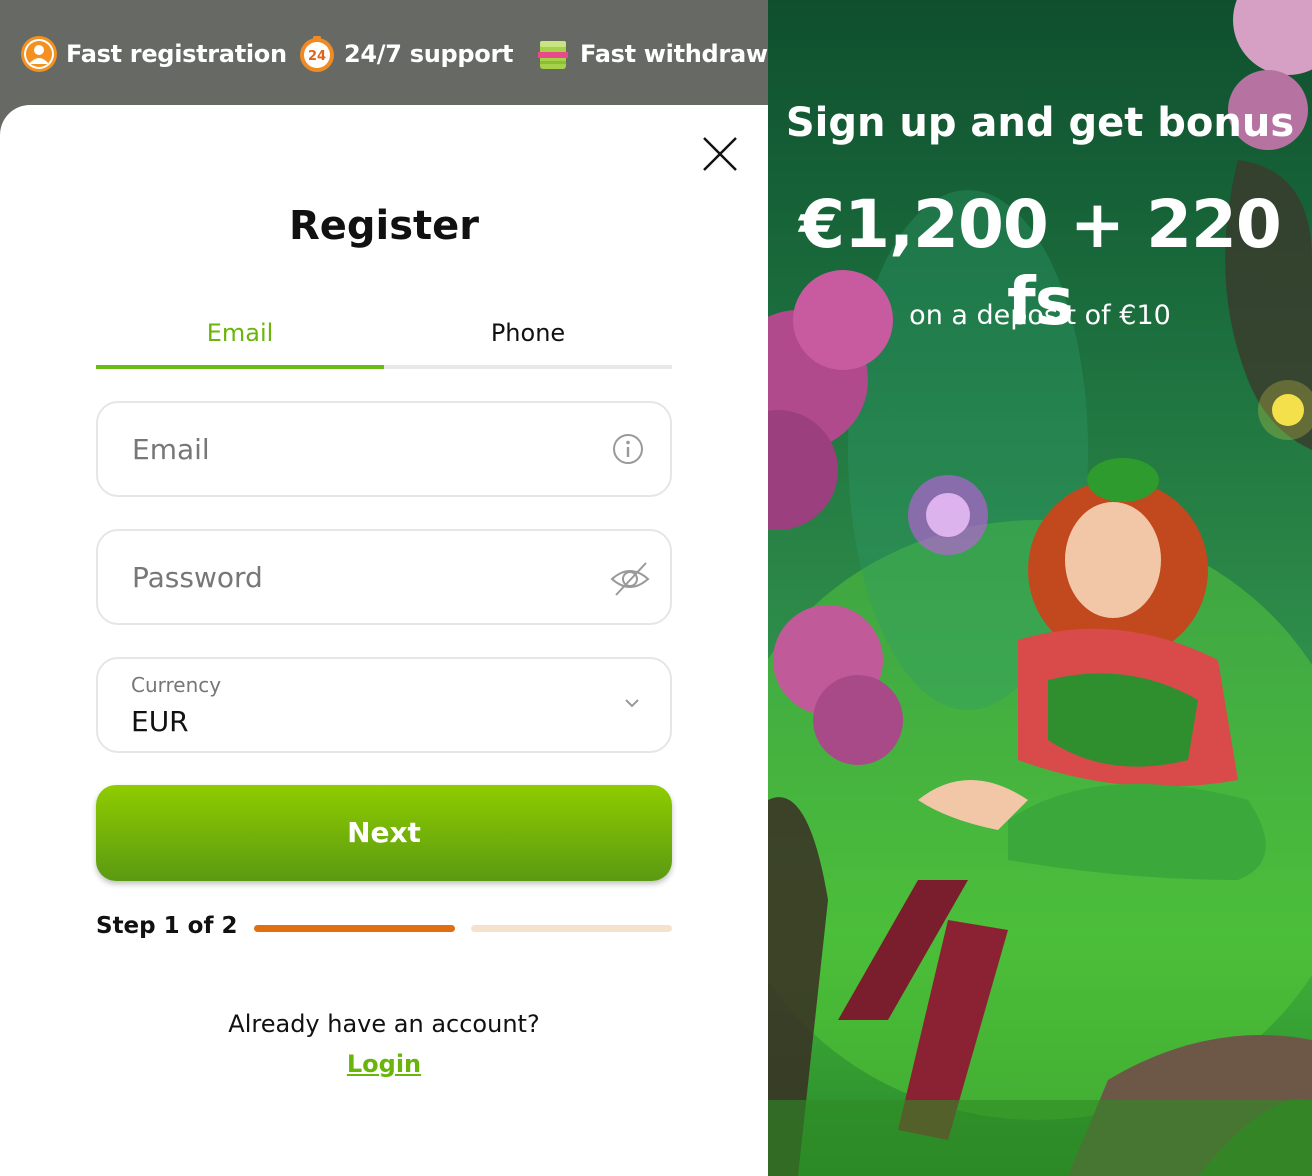 Image resolution: width=1312 pixels, height=1176 pixels. Describe the element at coordinates (384, 705) in the screenshot. I see `currency-select: Currency EUR` at that location.